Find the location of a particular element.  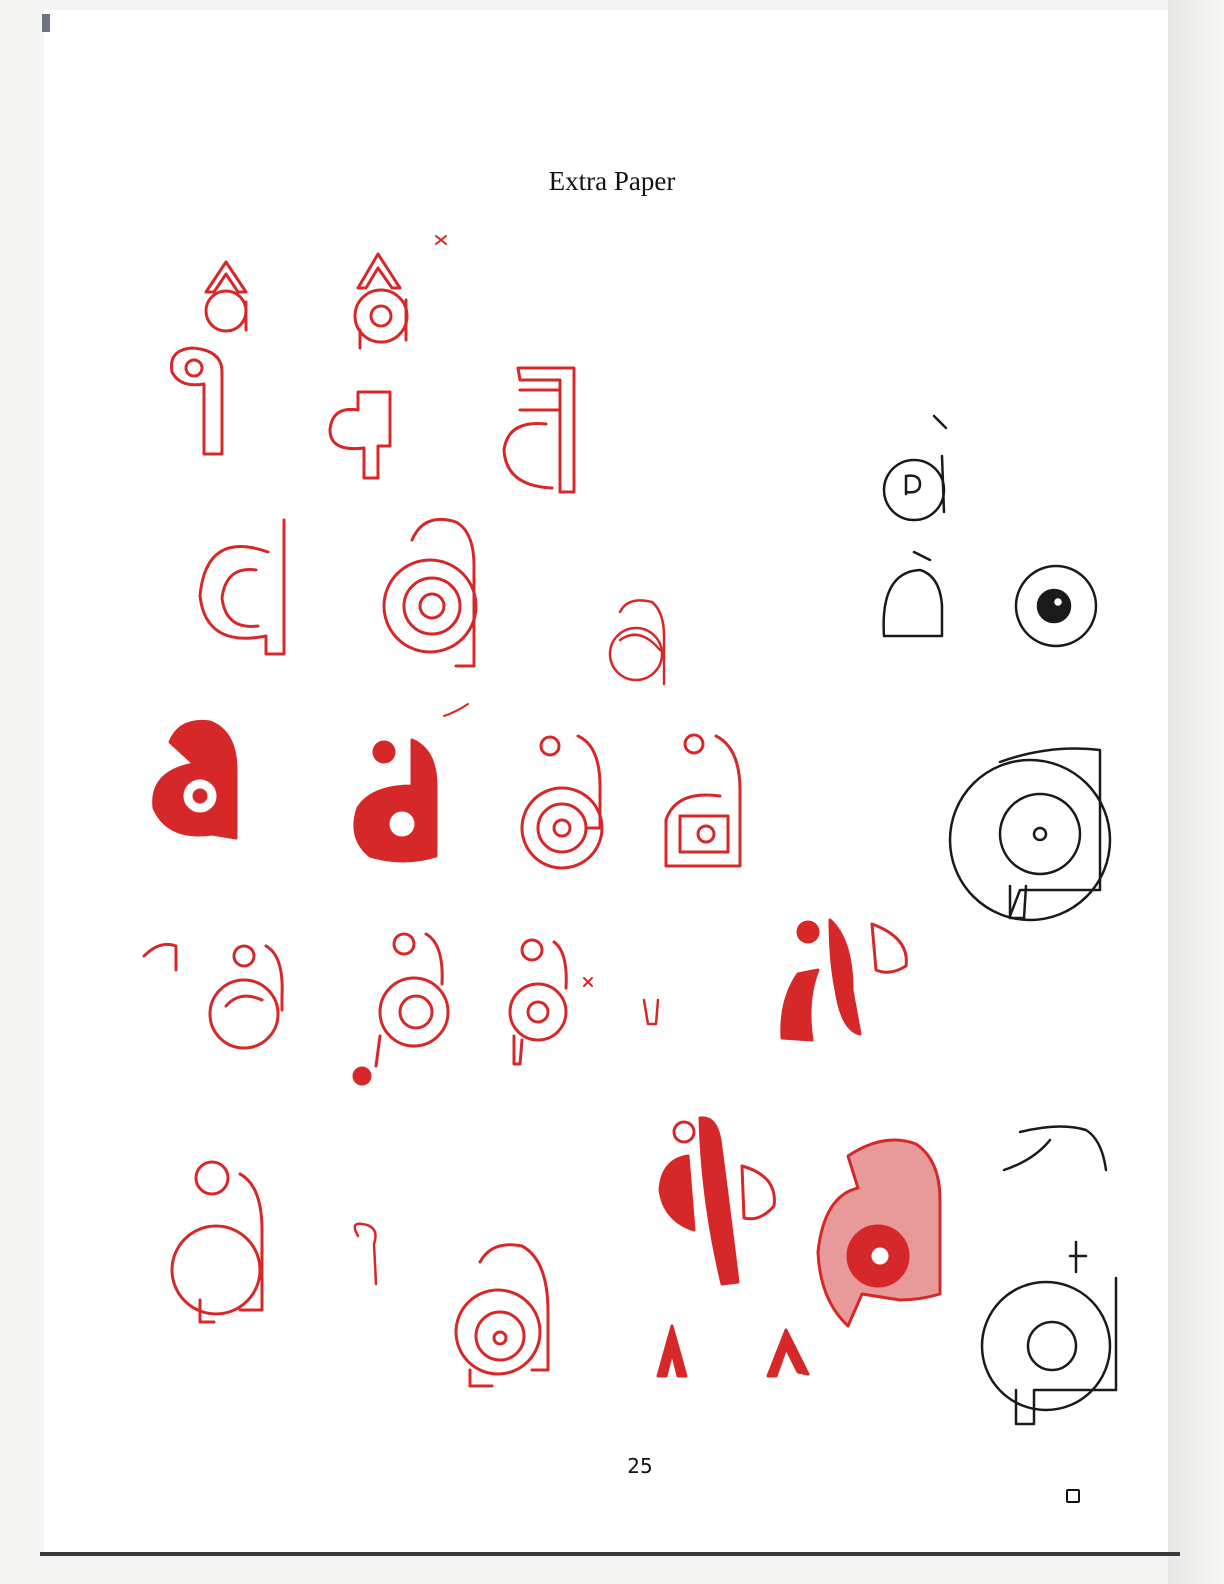

sketch-a-arc is located at coordinates (913, 594).